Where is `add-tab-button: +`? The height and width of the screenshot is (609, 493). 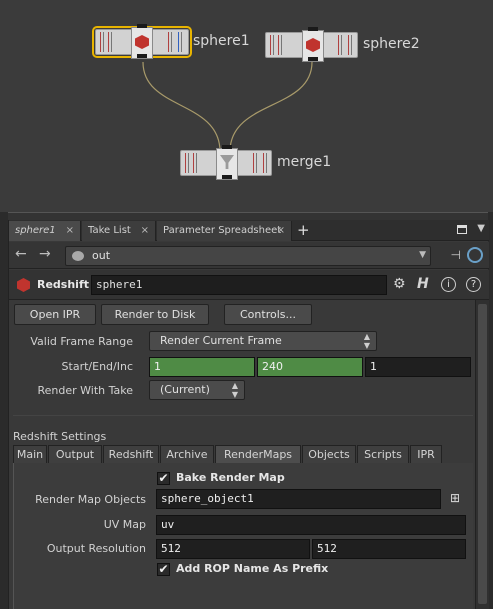
add-tab-button: + is located at coordinates (303, 230).